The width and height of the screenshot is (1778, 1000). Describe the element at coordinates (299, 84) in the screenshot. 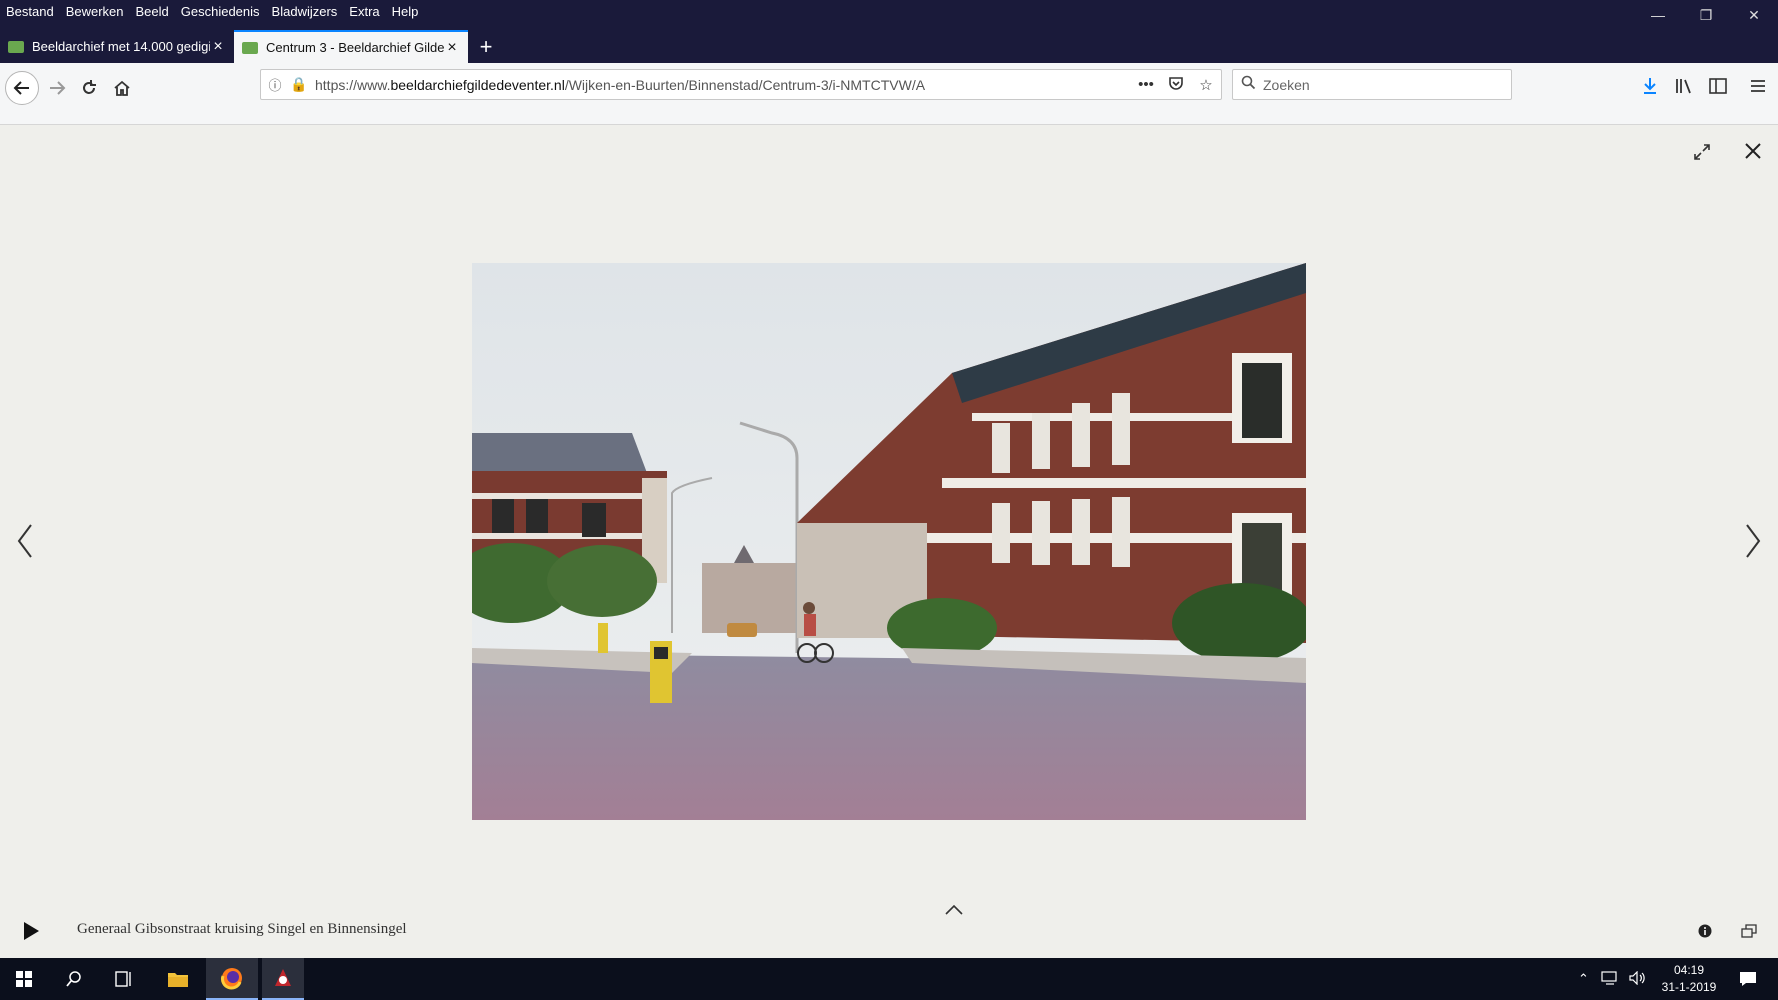

I see `lock-icon: 🔒` at that location.